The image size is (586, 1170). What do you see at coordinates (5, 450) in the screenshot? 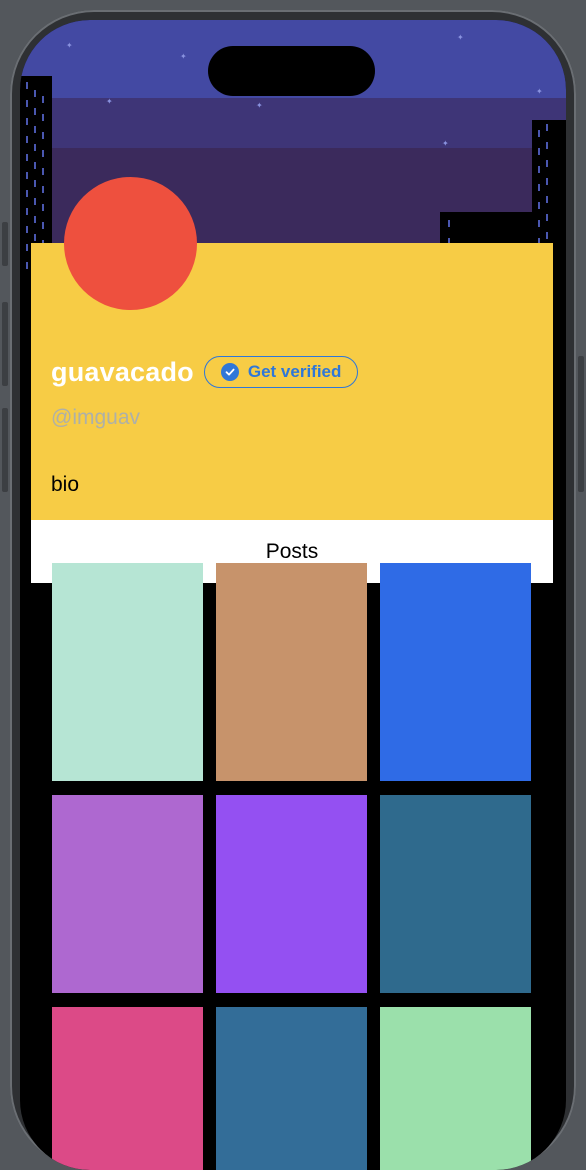
I see `volume-down-button` at bounding box center [5, 450].